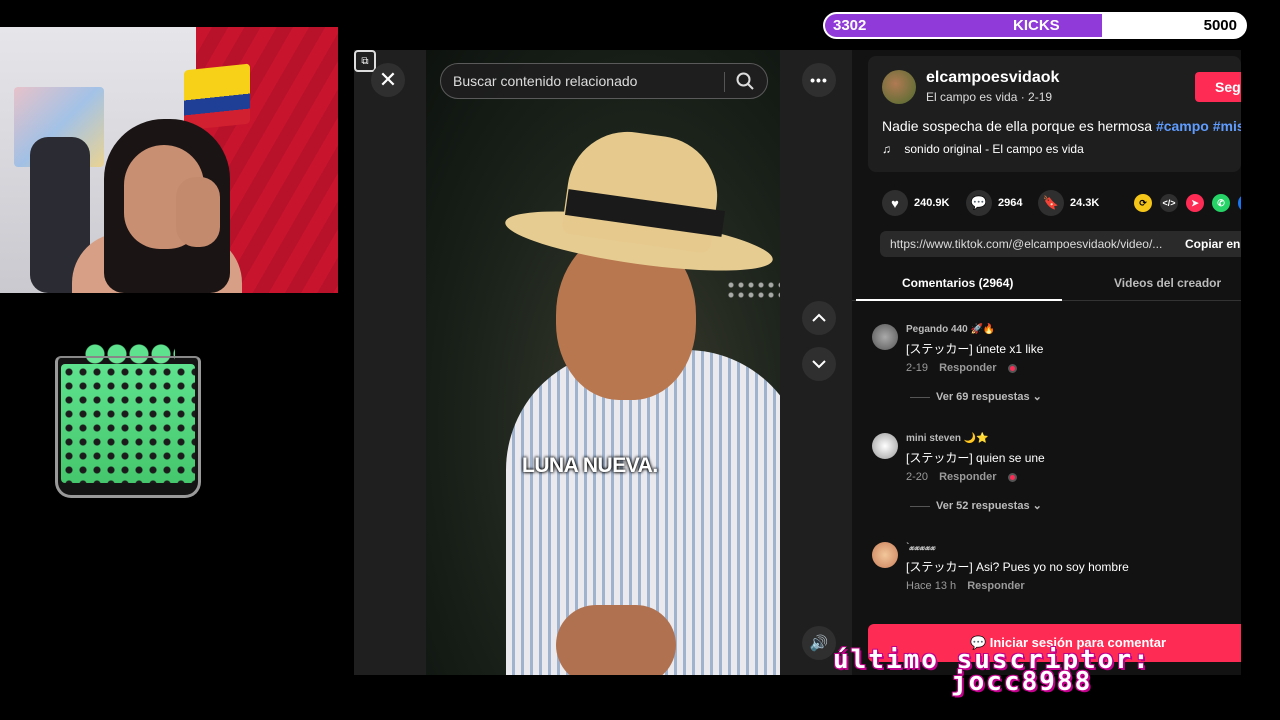 The height and width of the screenshot is (720, 1280). Describe the element at coordinates (1218, 87) in the screenshot. I see `follow-button: Seg` at that location.